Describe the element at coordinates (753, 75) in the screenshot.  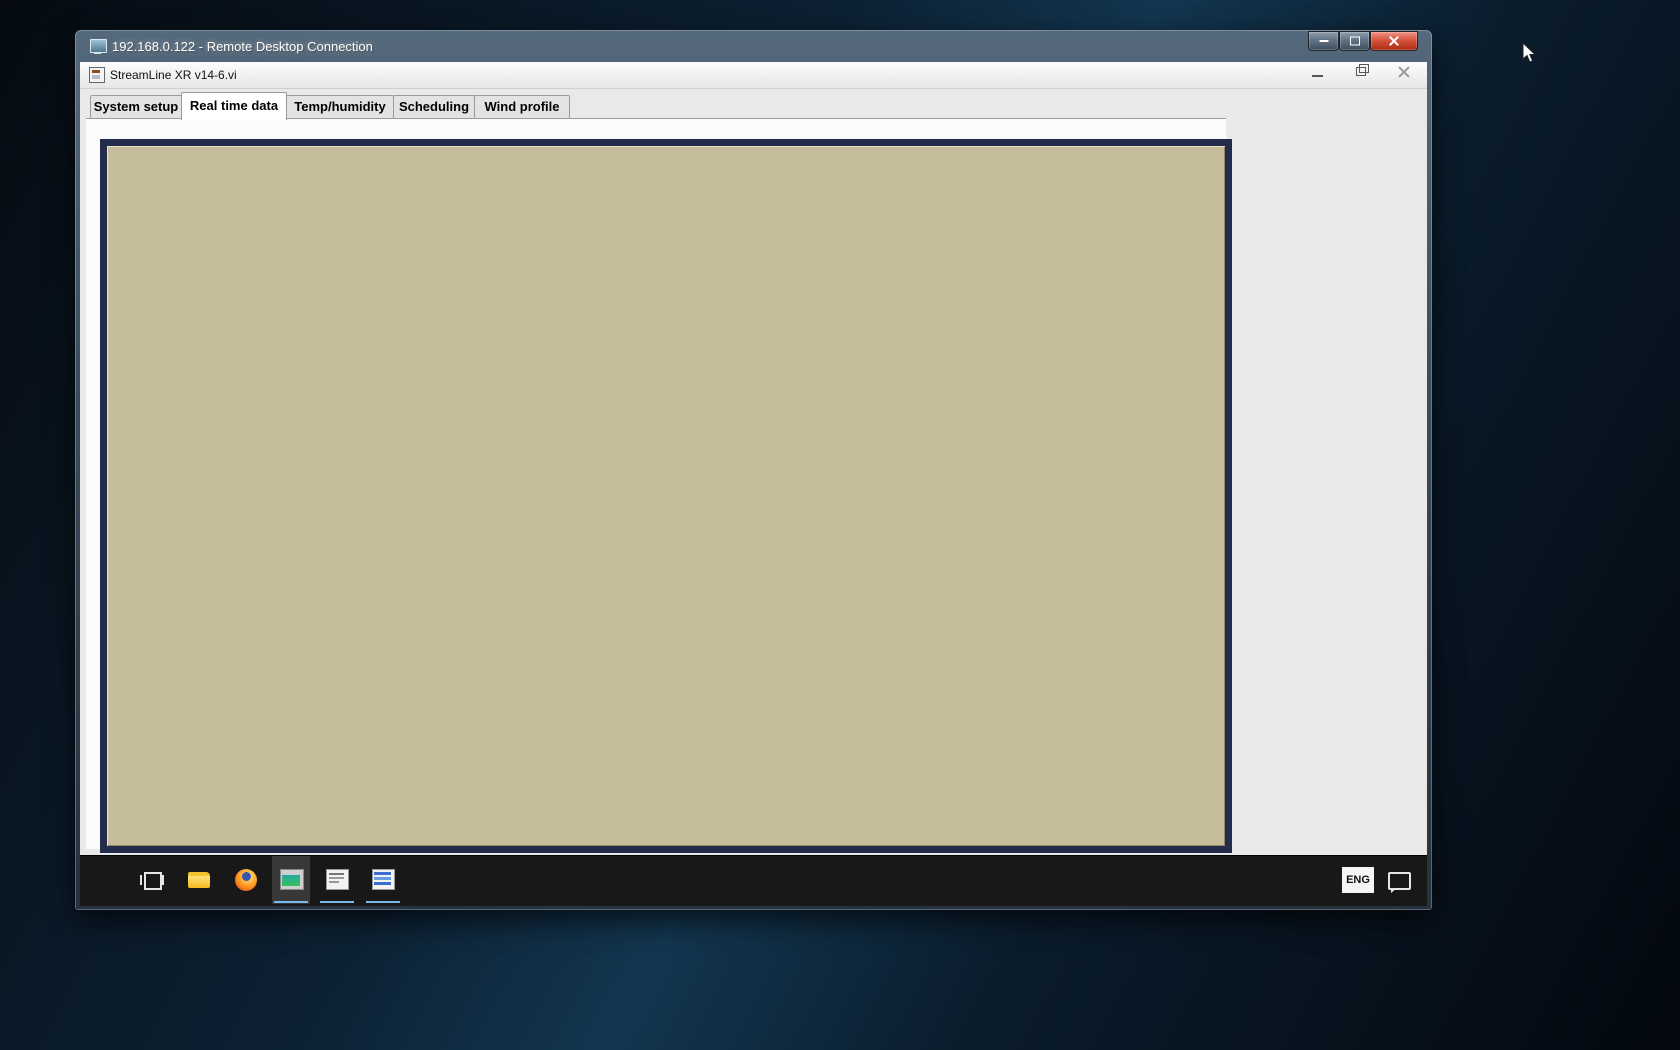
I see `app-titlebar` at that location.